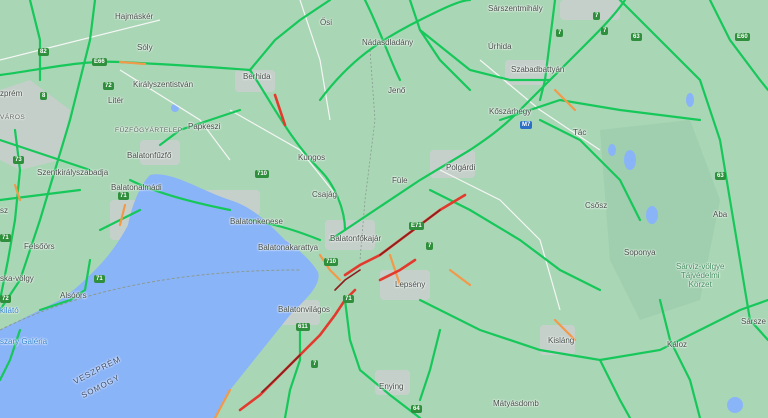 This screenshot has width=768, height=418. I want to click on place-label: Királyszentistván, so click(163, 85).